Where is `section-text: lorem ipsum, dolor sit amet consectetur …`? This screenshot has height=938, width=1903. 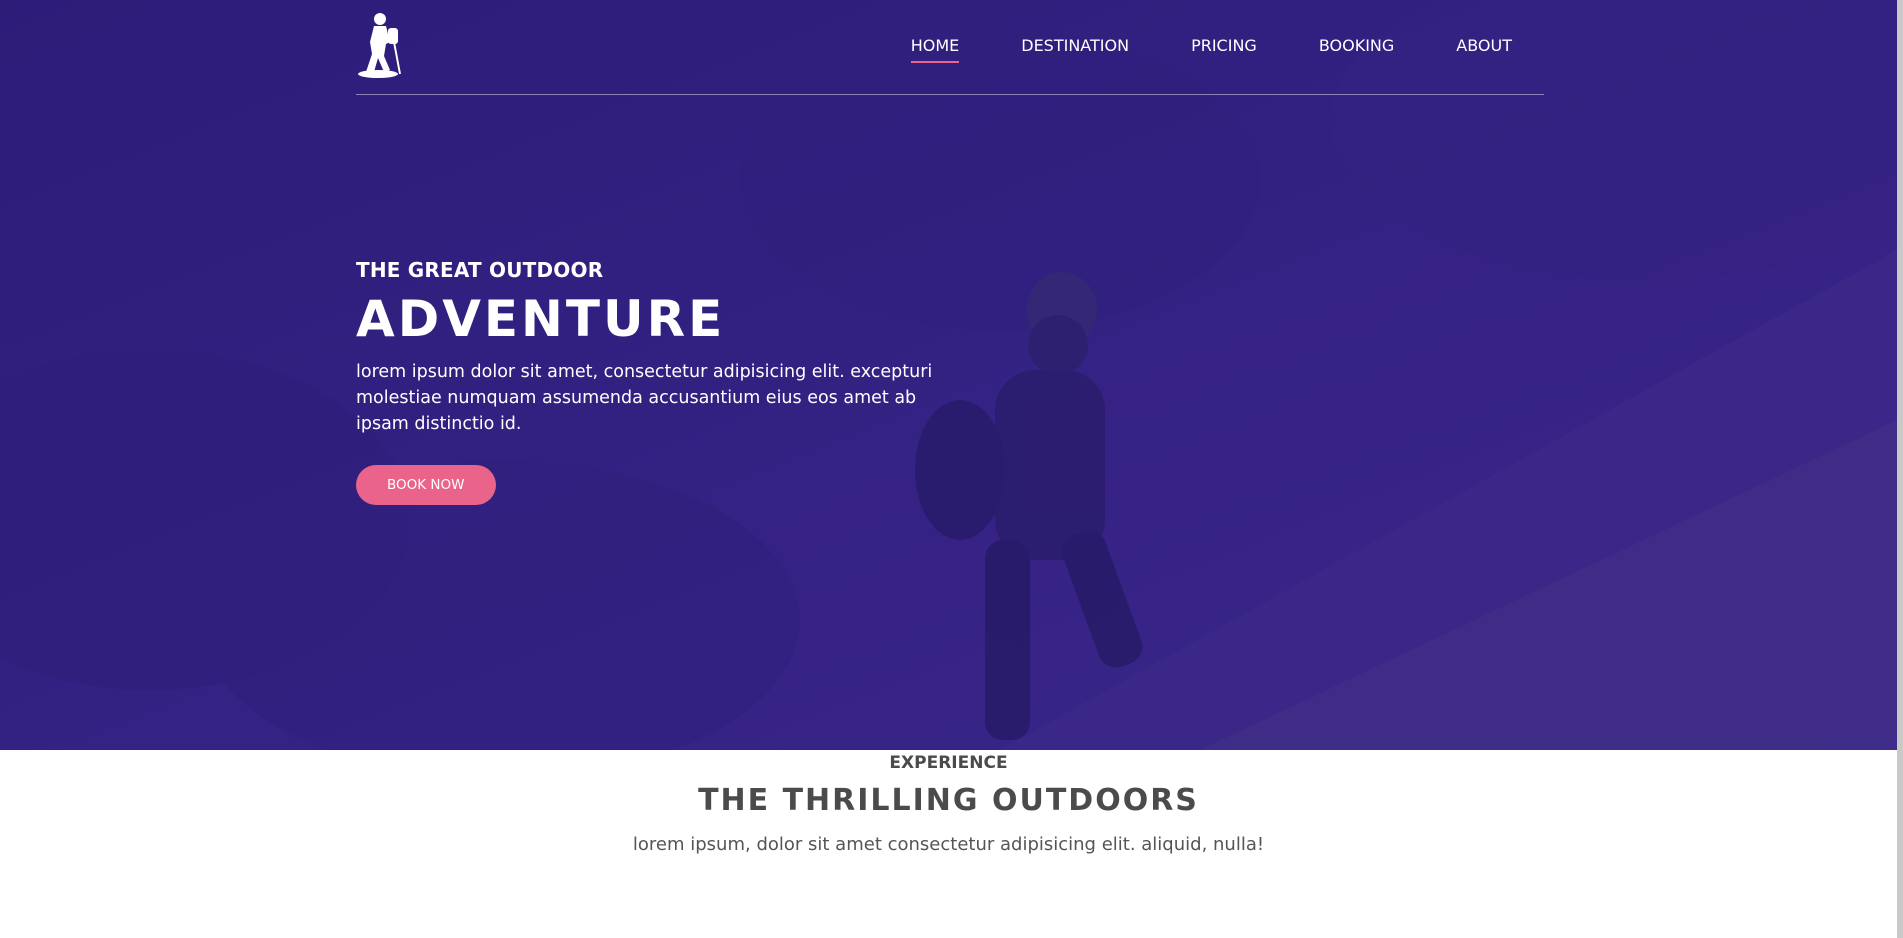
section-text: lorem ipsum, dolor sit amet consectetur … is located at coordinates (948, 844).